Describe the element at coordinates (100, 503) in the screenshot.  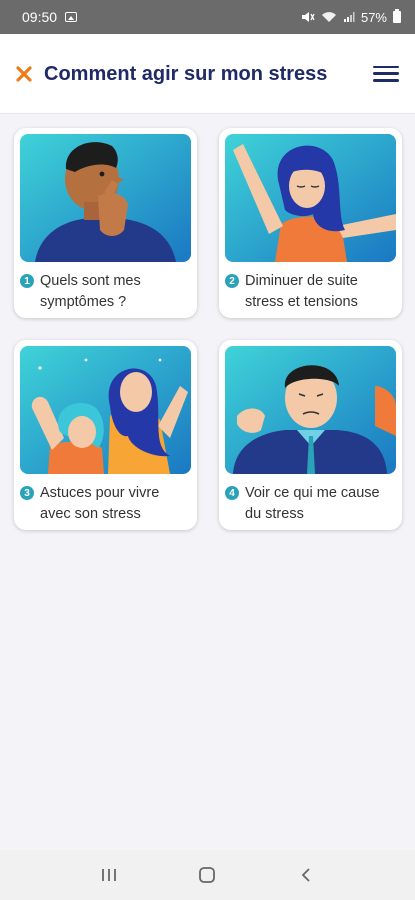
I see `card-title: Astuces pour vivre avec son stress` at that location.